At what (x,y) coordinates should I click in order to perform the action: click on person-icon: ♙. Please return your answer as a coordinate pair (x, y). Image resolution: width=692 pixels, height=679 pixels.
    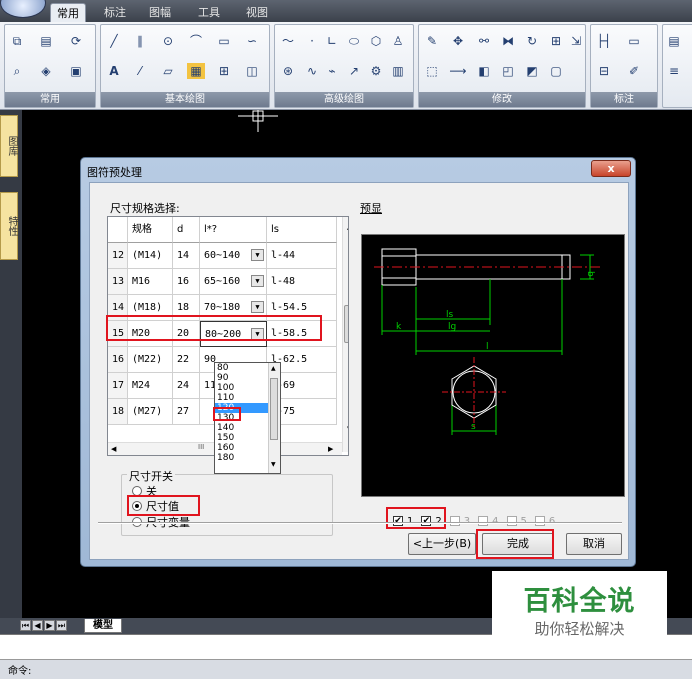
    Looking at the image, I should click on (398, 41).